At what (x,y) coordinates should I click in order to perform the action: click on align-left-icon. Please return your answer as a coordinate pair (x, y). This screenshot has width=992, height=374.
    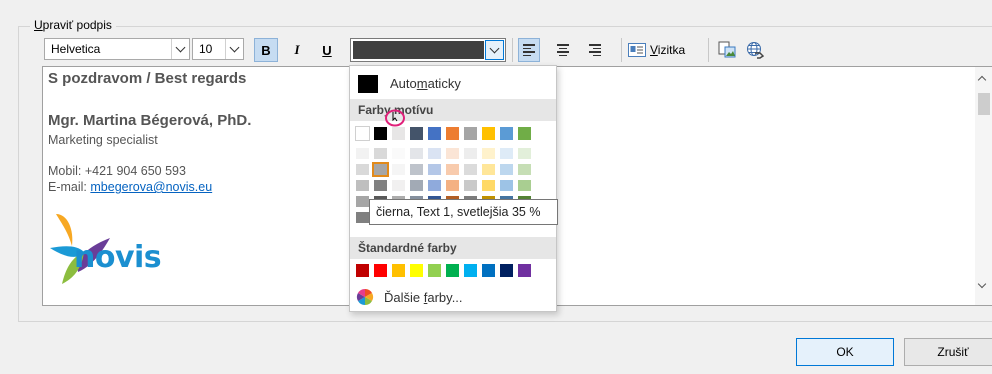
    Looking at the image, I should click on (529, 50).